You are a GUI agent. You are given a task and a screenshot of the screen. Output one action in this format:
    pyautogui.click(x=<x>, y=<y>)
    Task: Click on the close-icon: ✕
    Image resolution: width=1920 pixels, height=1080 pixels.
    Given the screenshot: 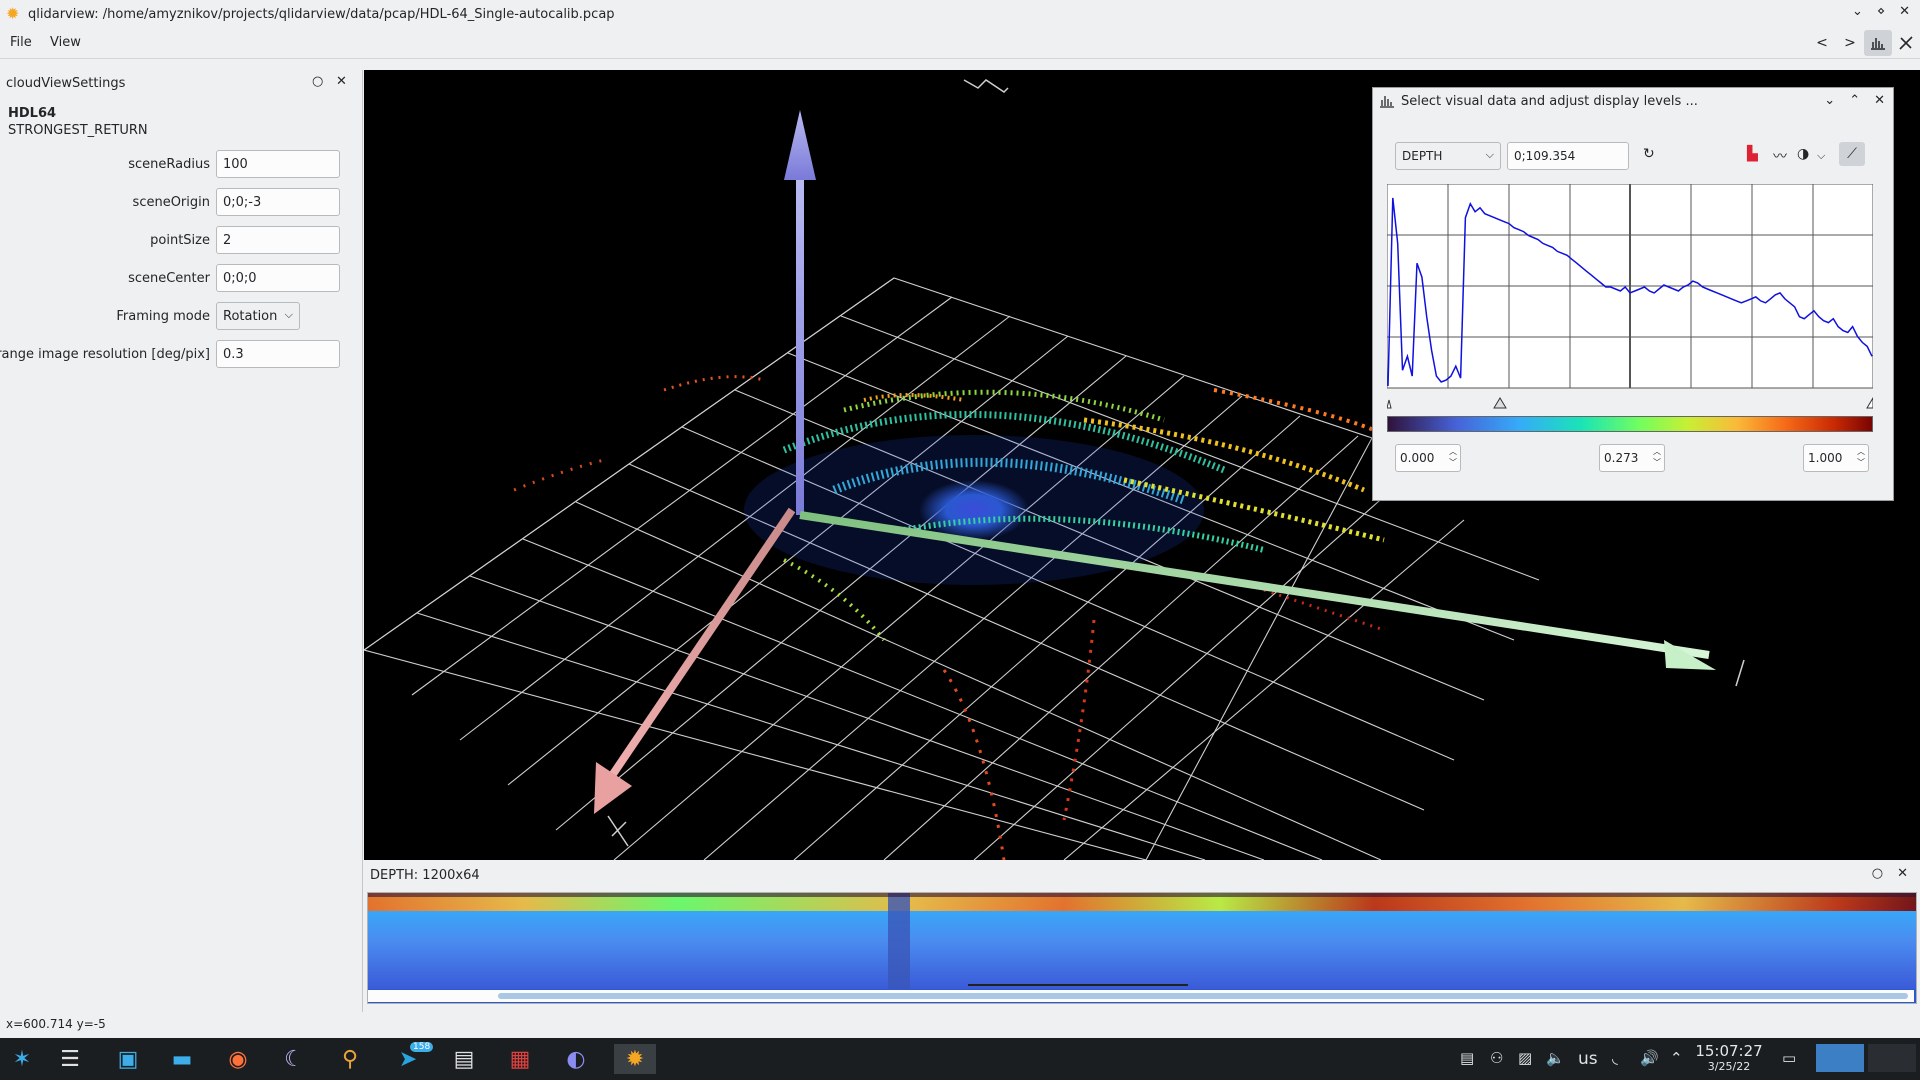 What is the action you would take?
    pyautogui.click(x=1879, y=100)
    